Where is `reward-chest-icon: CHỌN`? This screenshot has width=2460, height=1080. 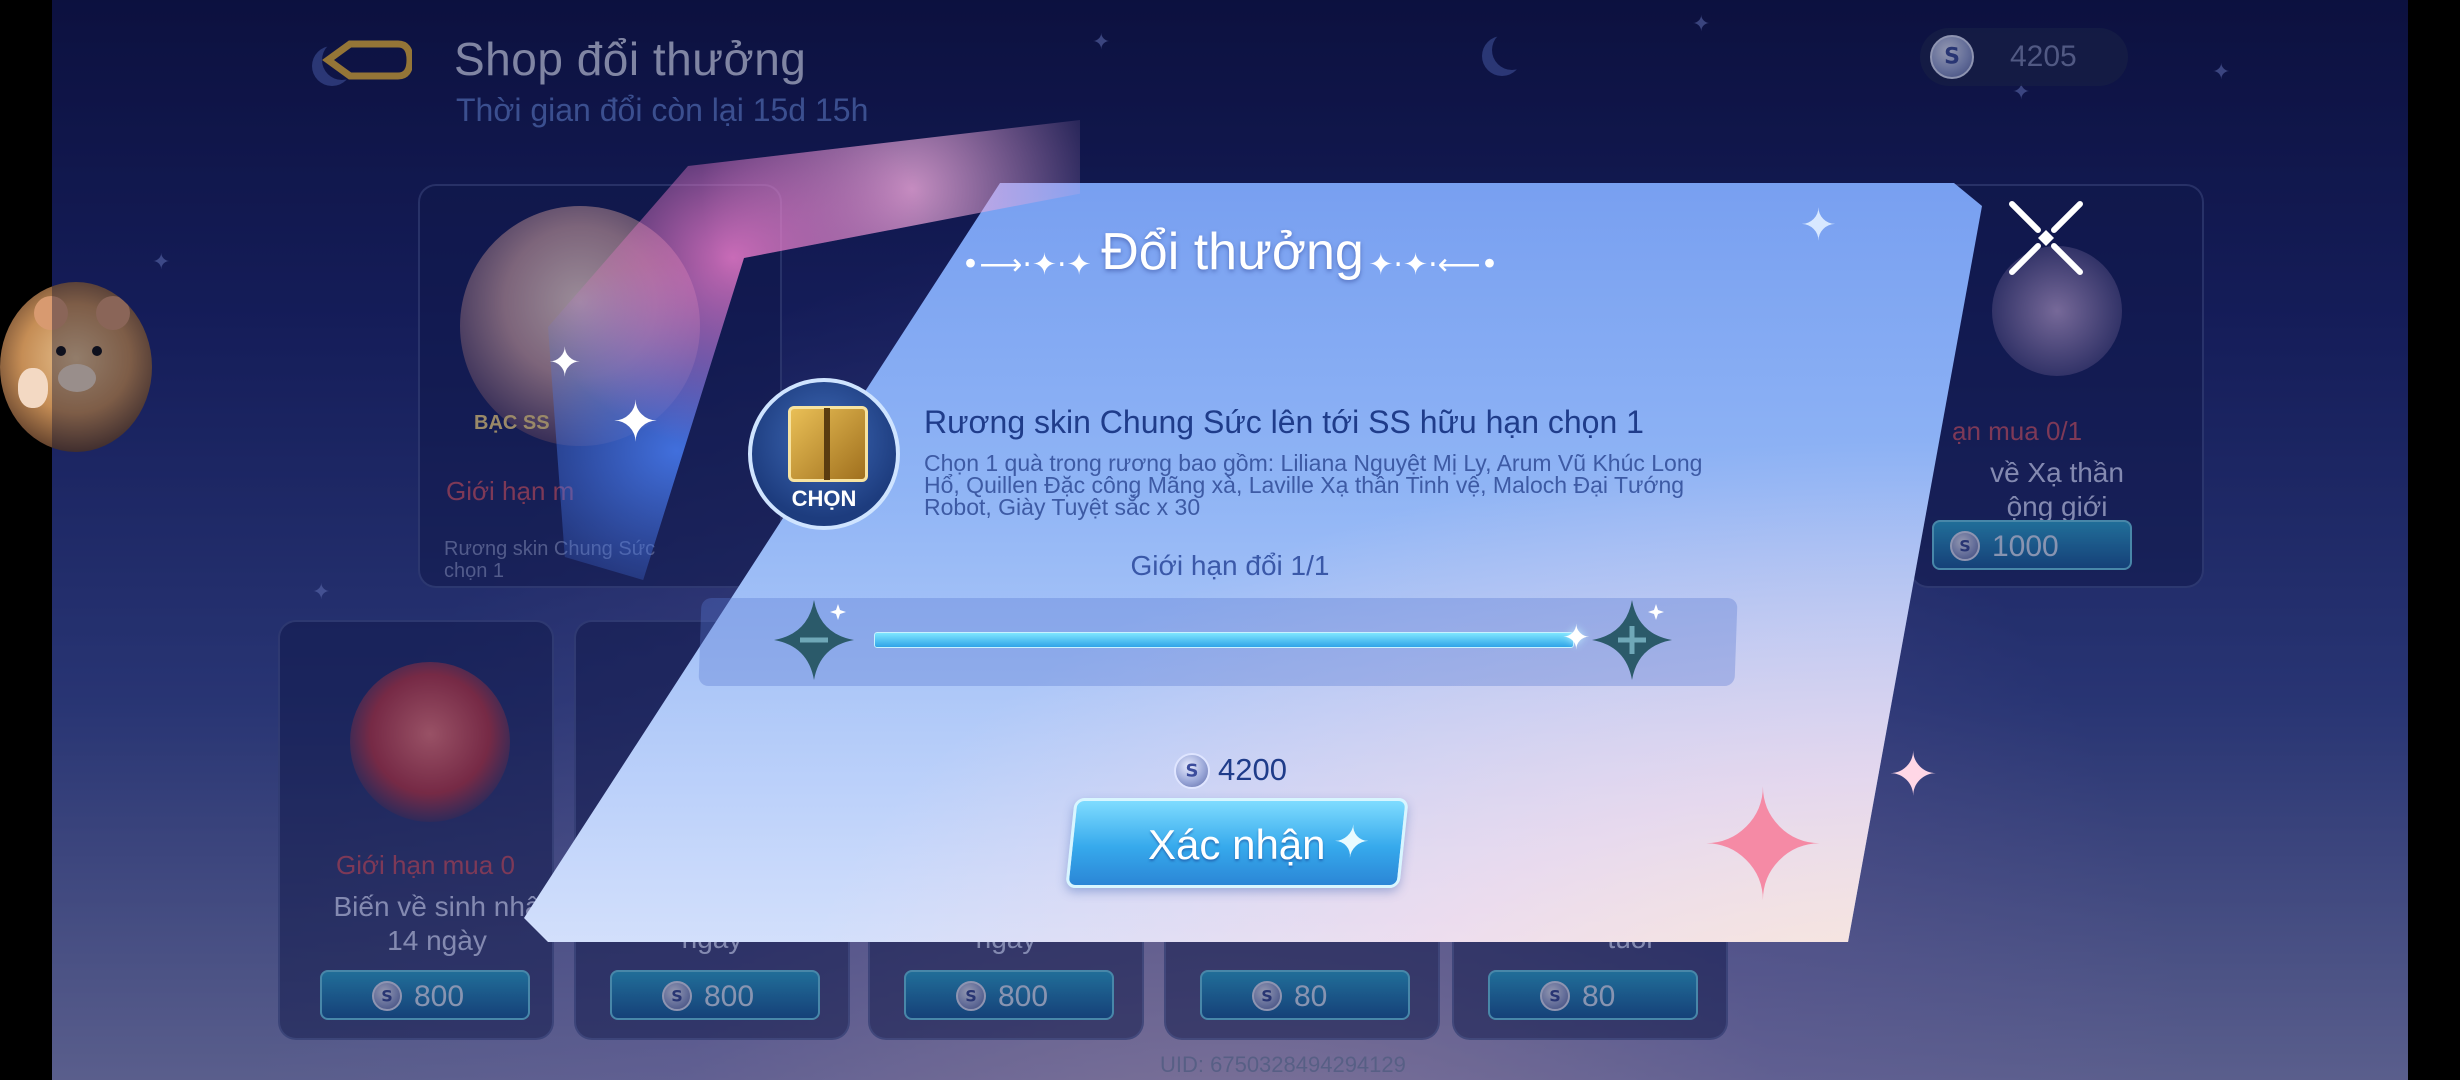 reward-chest-icon: CHỌN is located at coordinates (824, 454).